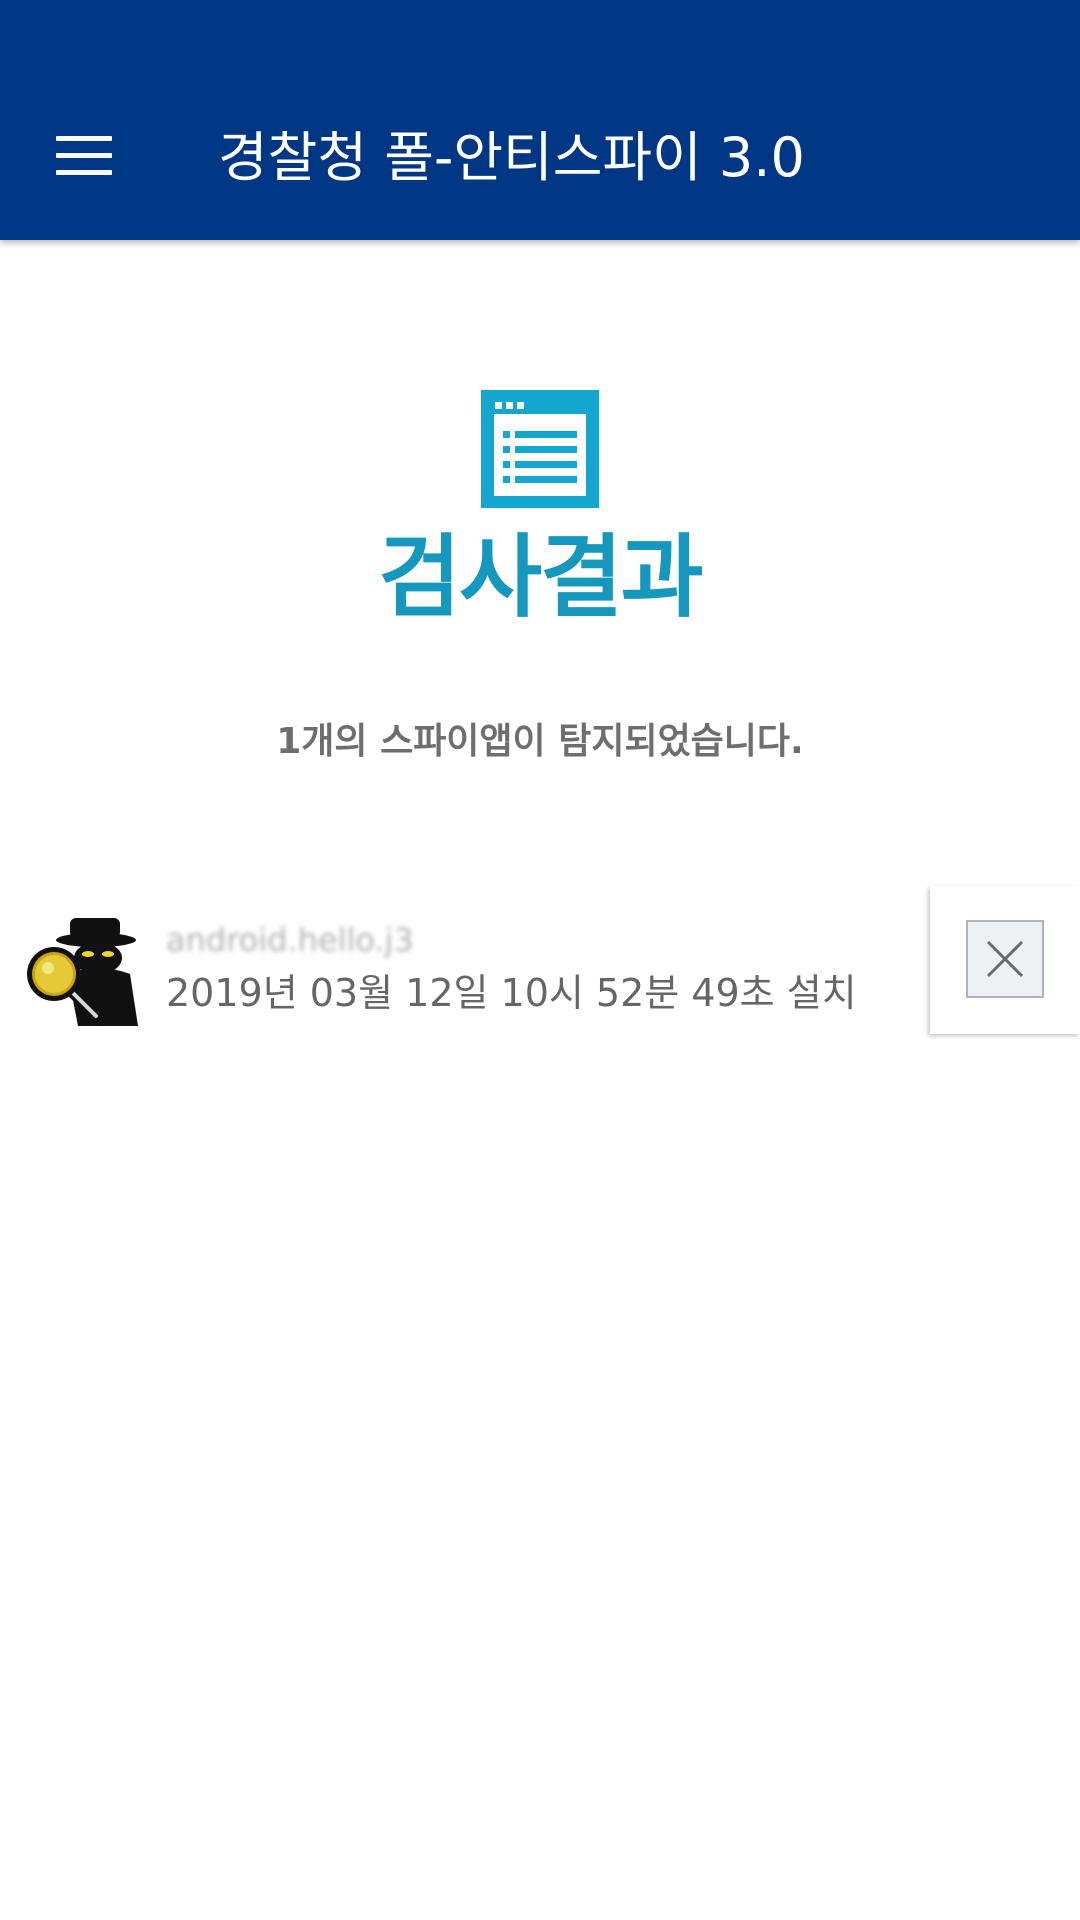 This screenshot has width=1080, height=1920. I want to click on install-time: 2019년 03월 12일 10시 52분 49초 설치, so click(511, 993).